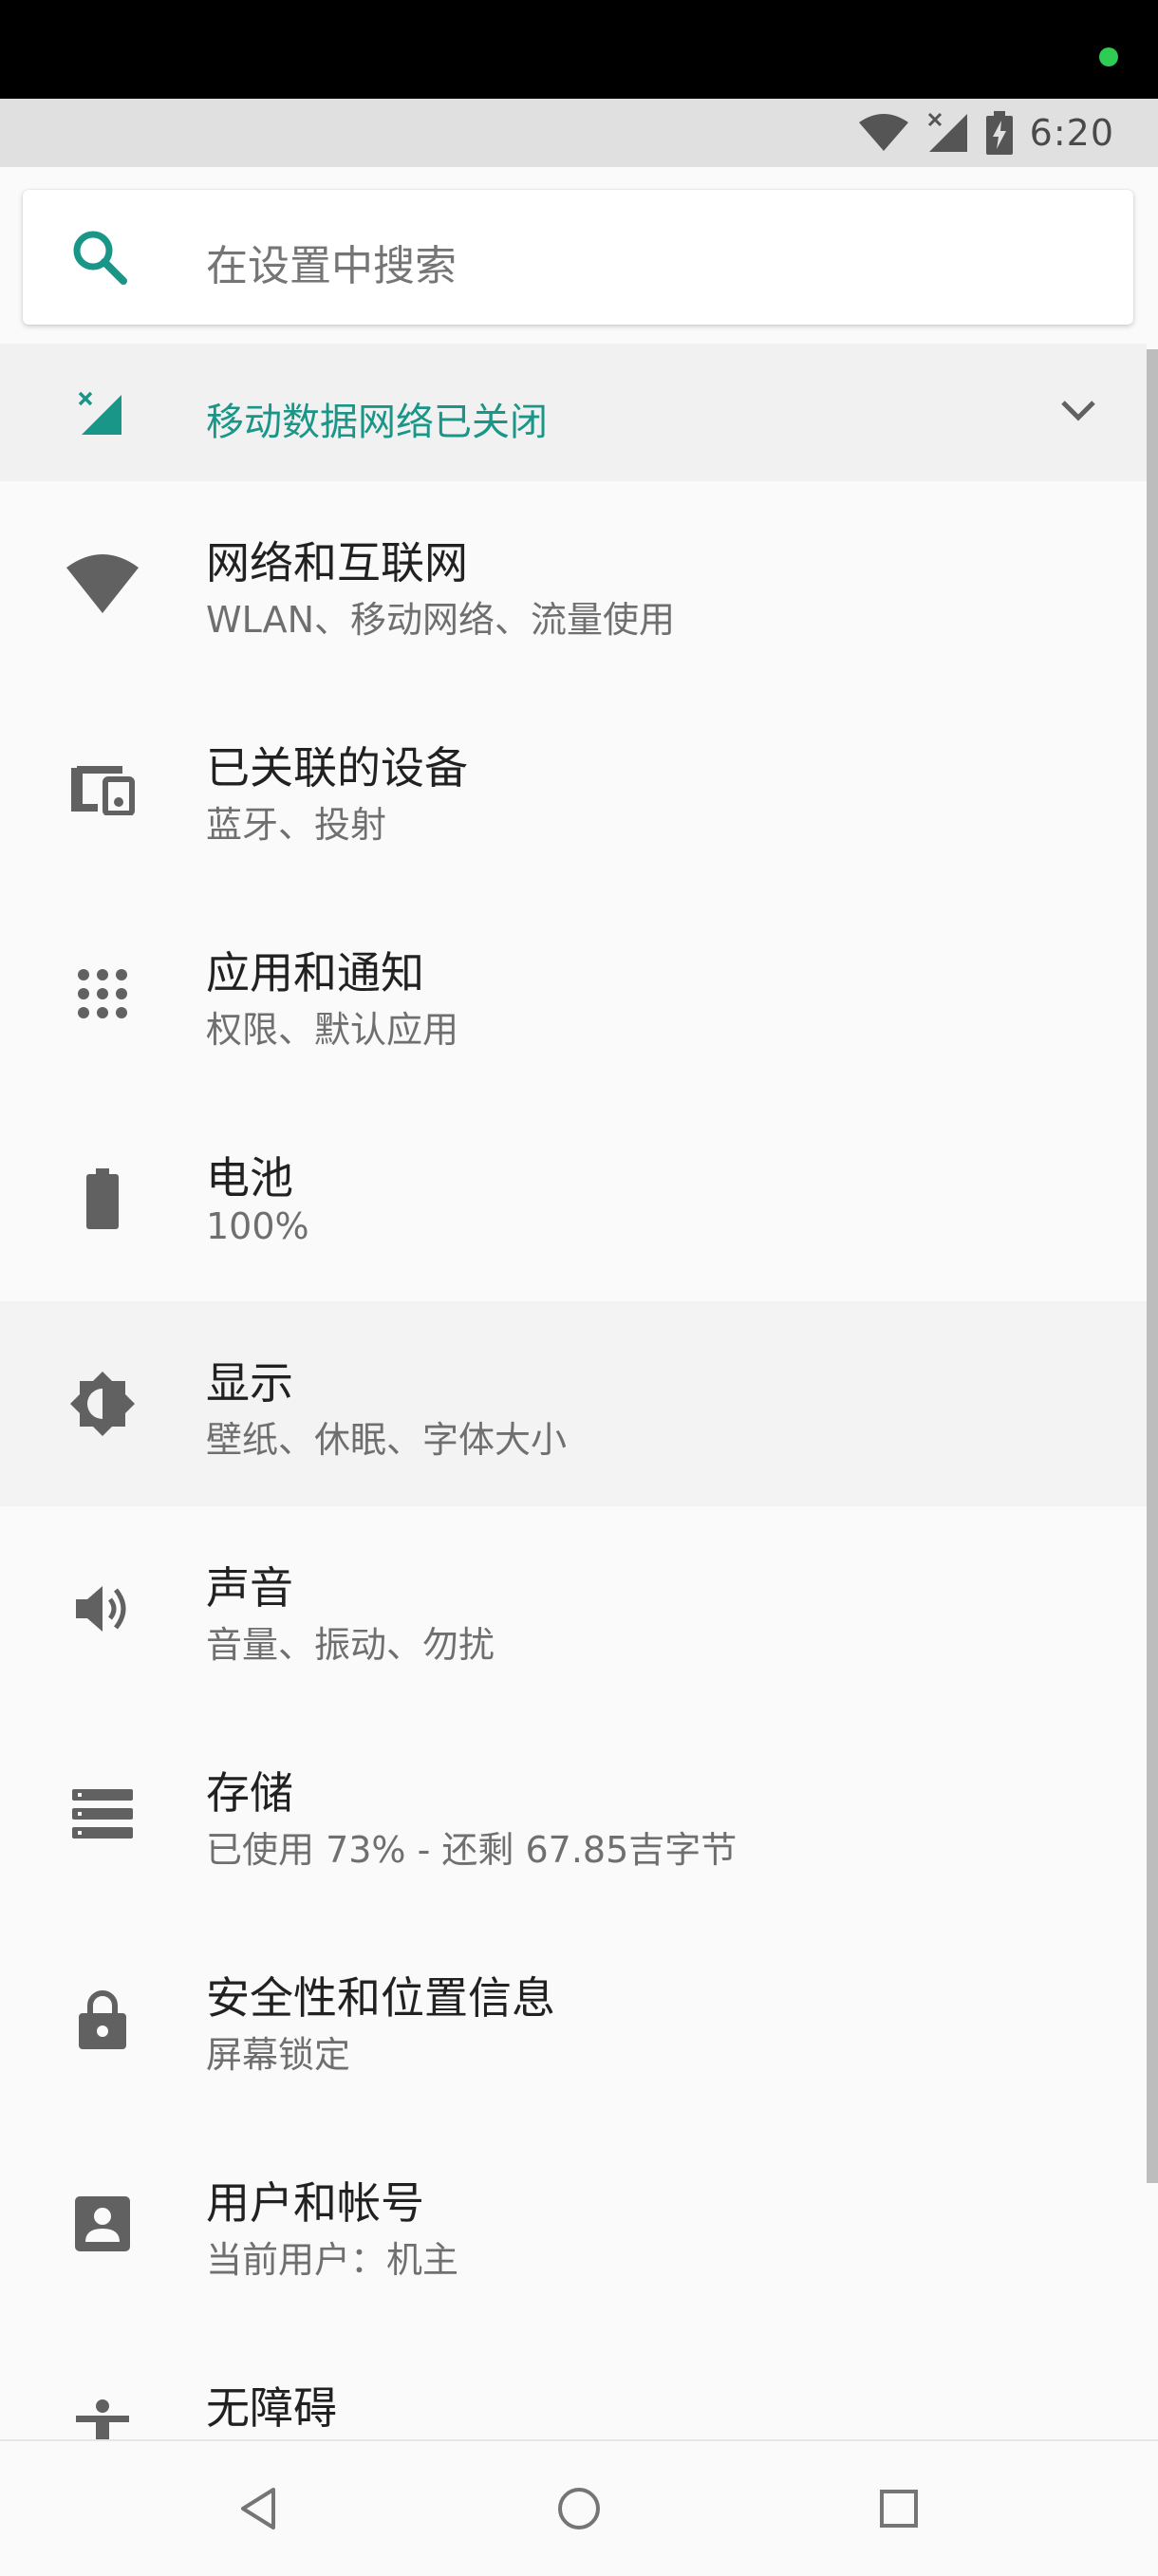  What do you see at coordinates (315, 973) in the screenshot?
I see `settings-item-title: 应用和通知` at bounding box center [315, 973].